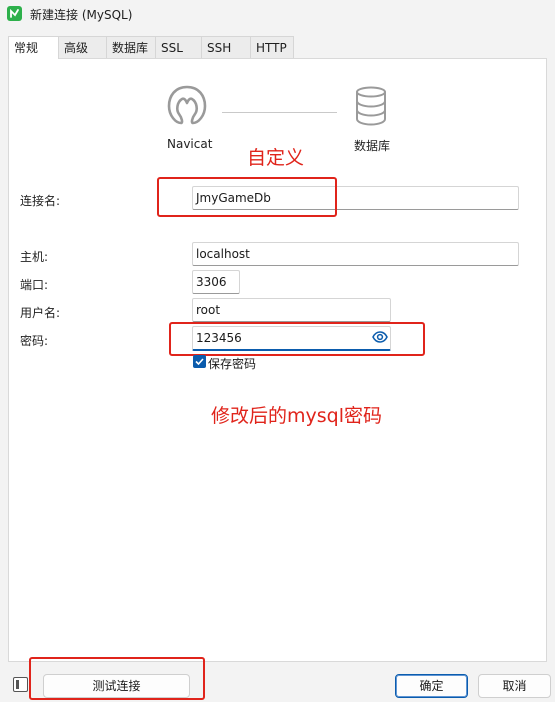 This screenshot has height=702, width=555. I want to click on navicat-label: Navicat, so click(190, 144).